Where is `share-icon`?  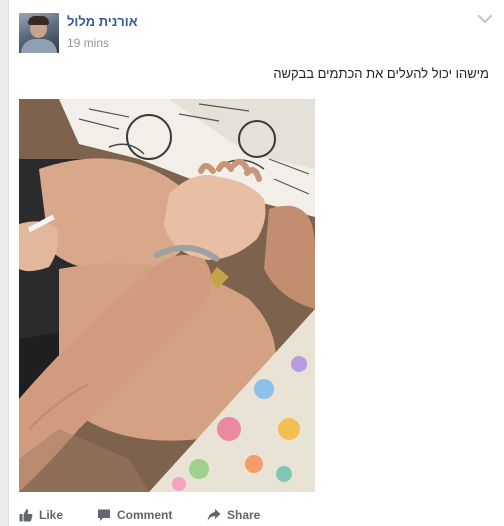
share-icon is located at coordinates (214, 515).